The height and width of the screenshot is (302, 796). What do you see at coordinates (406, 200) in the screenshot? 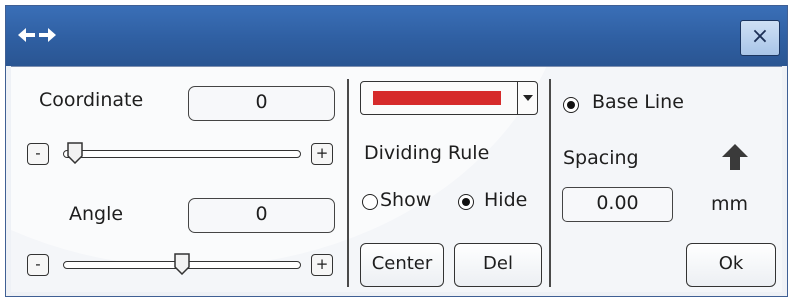
I see `show-label: Show` at bounding box center [406, 200].